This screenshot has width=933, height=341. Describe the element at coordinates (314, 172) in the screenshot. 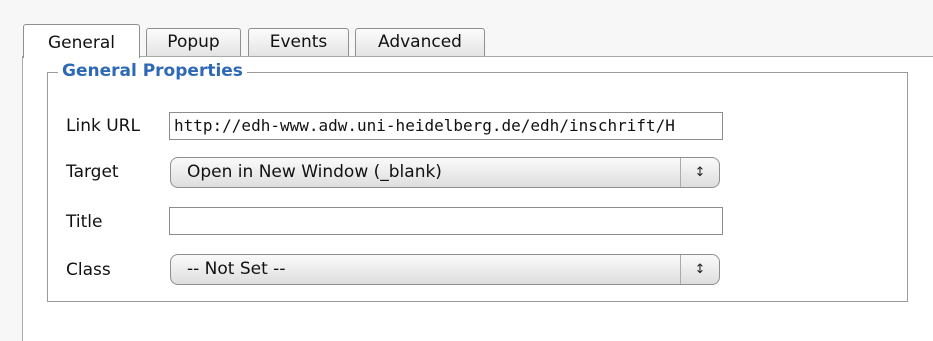

I see `target-select-value: Open in New Window (_blank)` at that location.